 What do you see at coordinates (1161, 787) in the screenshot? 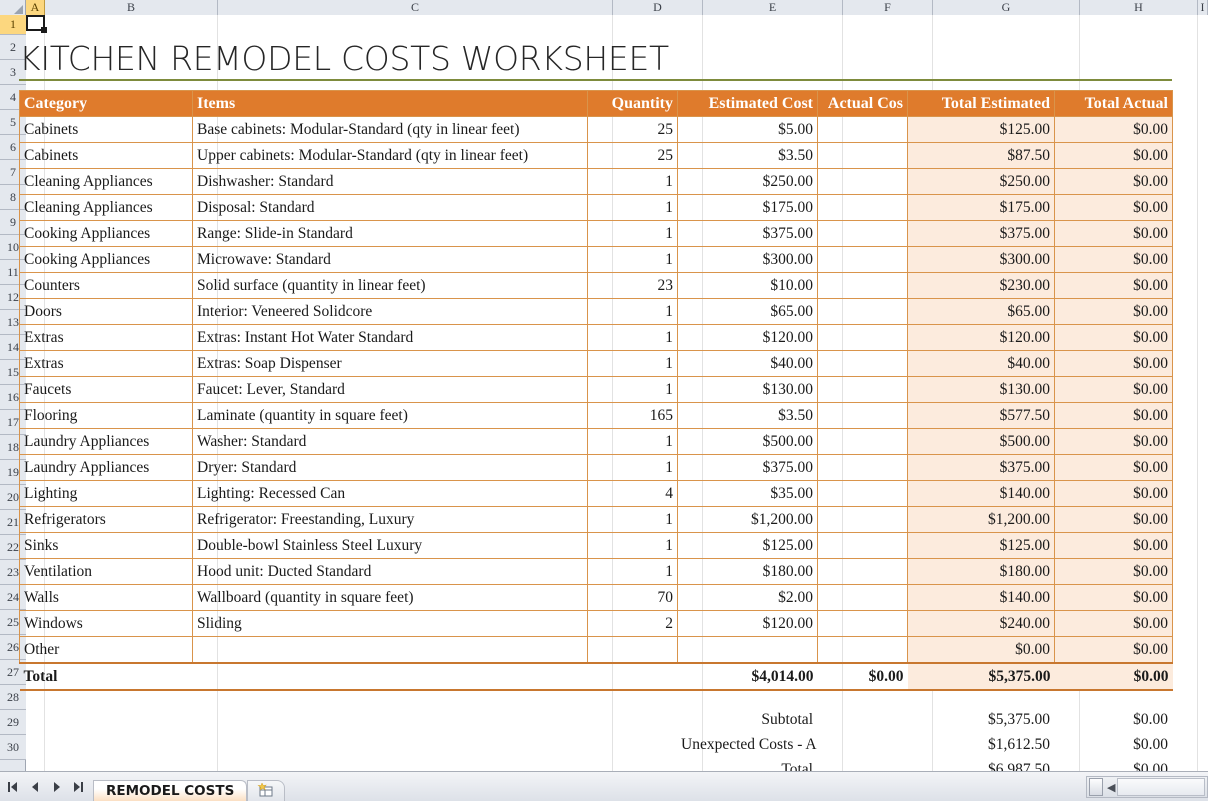
I see `scrollbar-track` at bounding box center [1161, 787].